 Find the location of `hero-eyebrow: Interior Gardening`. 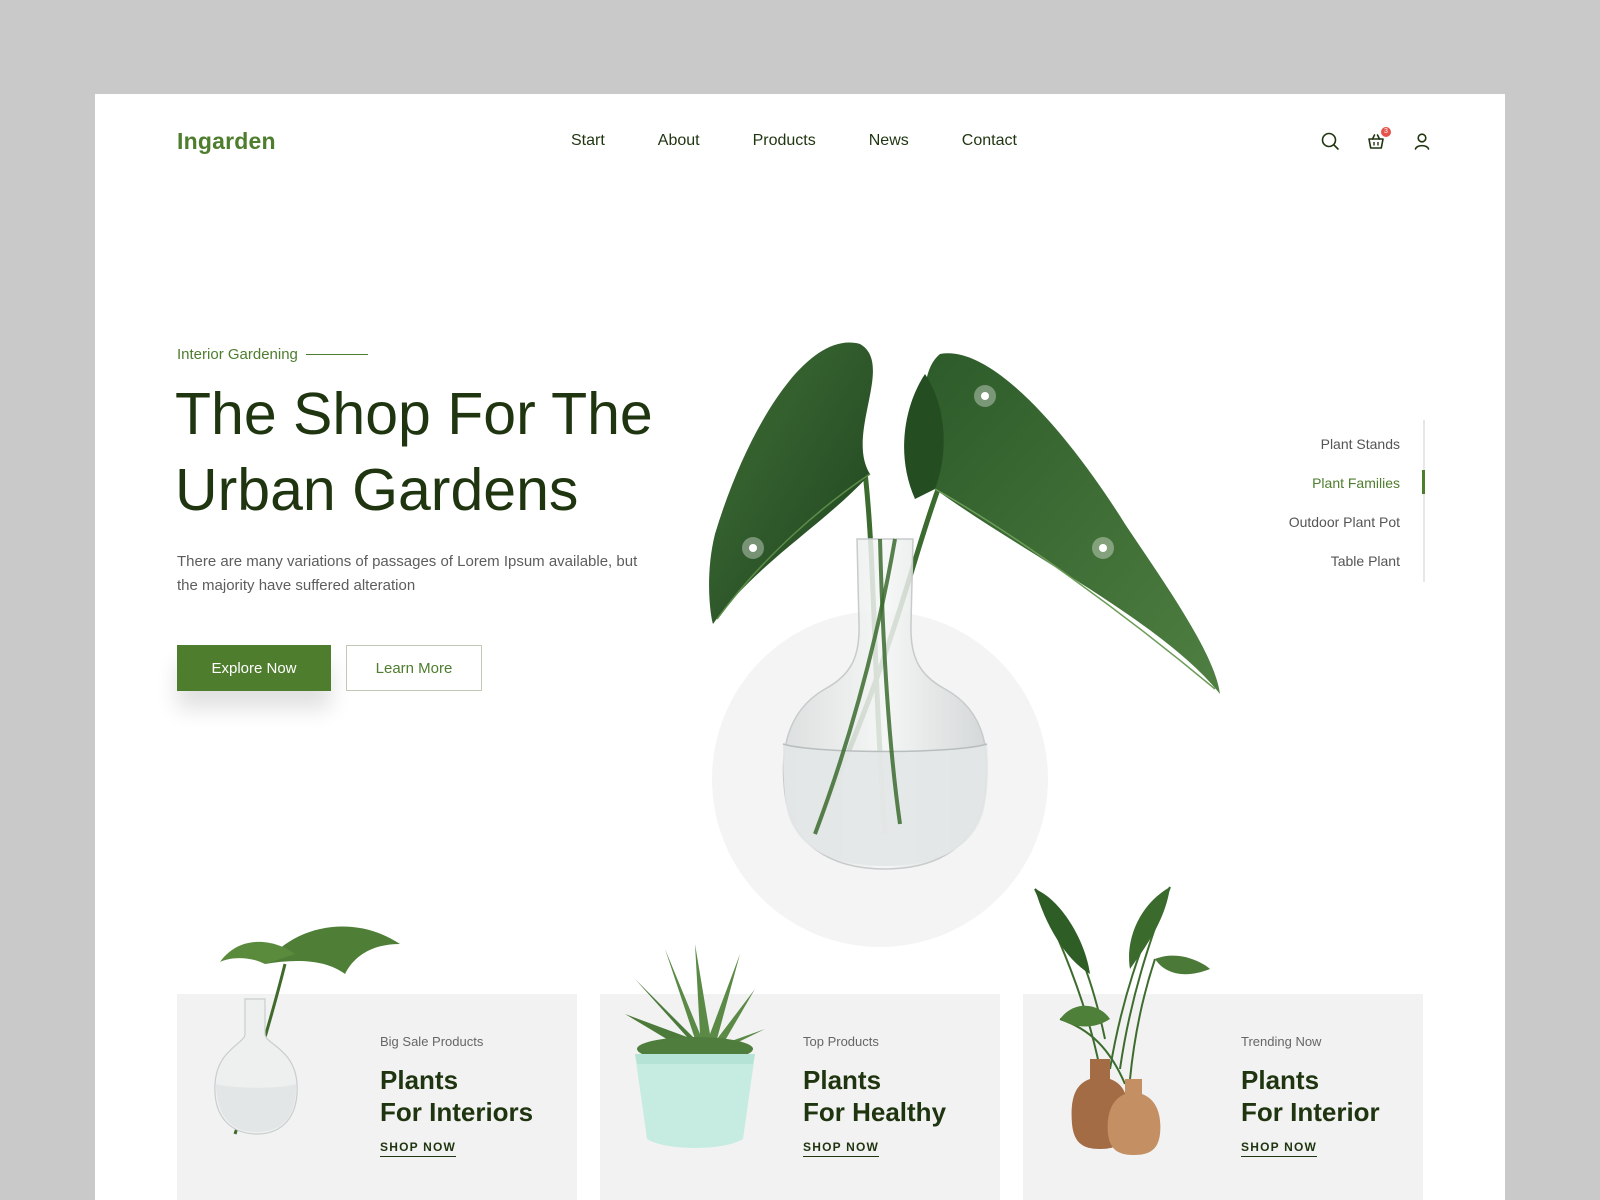

hero-eyebrow: Interior Gardening is located at coordinates (272, 354).